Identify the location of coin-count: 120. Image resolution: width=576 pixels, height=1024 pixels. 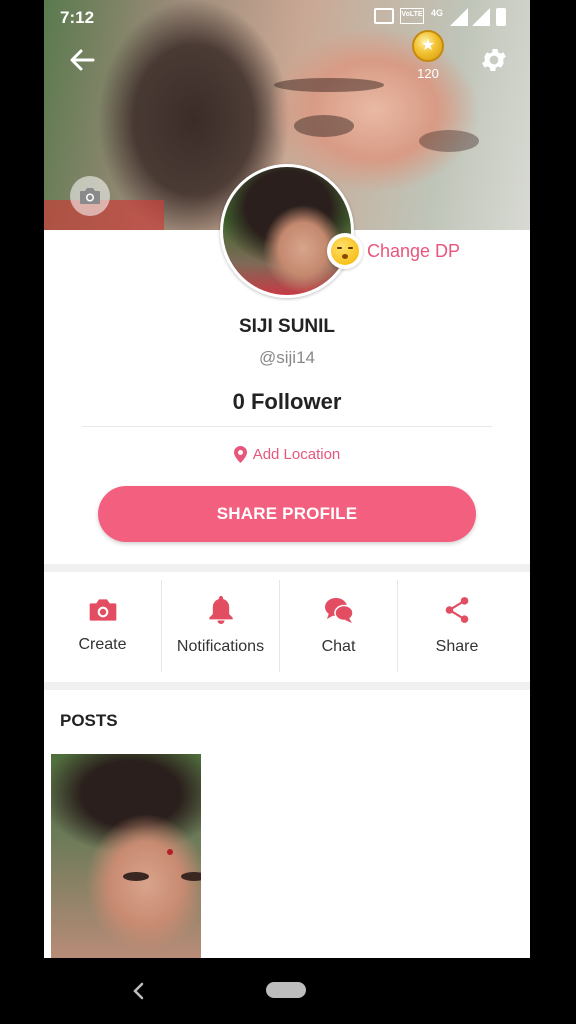
(428, 73).